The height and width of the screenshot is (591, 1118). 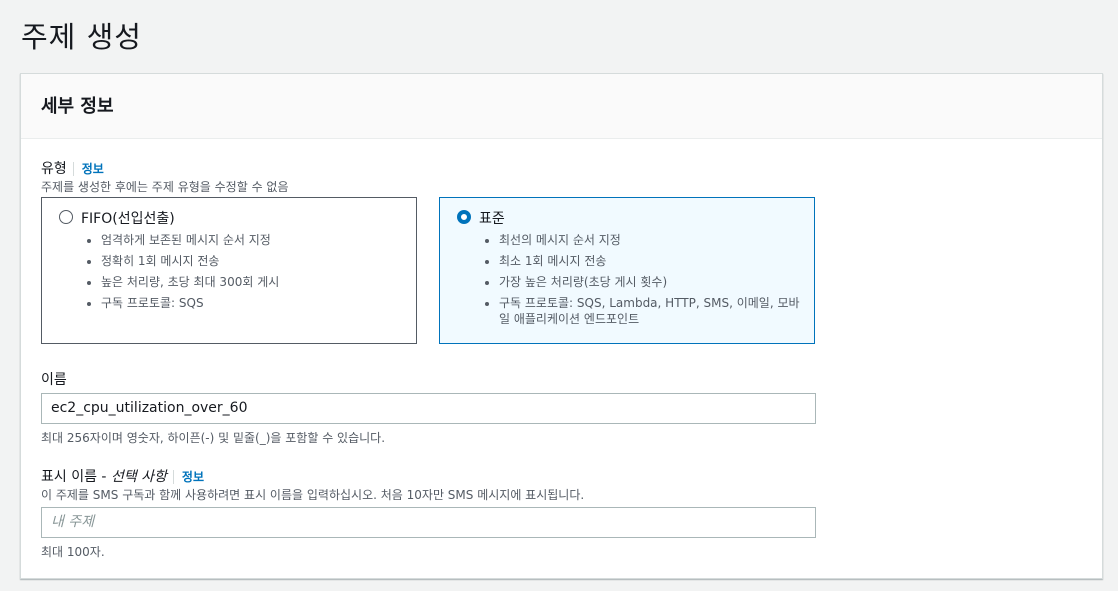 I want to click on display-name-info-link: 정보, so click(x=188, y=477).